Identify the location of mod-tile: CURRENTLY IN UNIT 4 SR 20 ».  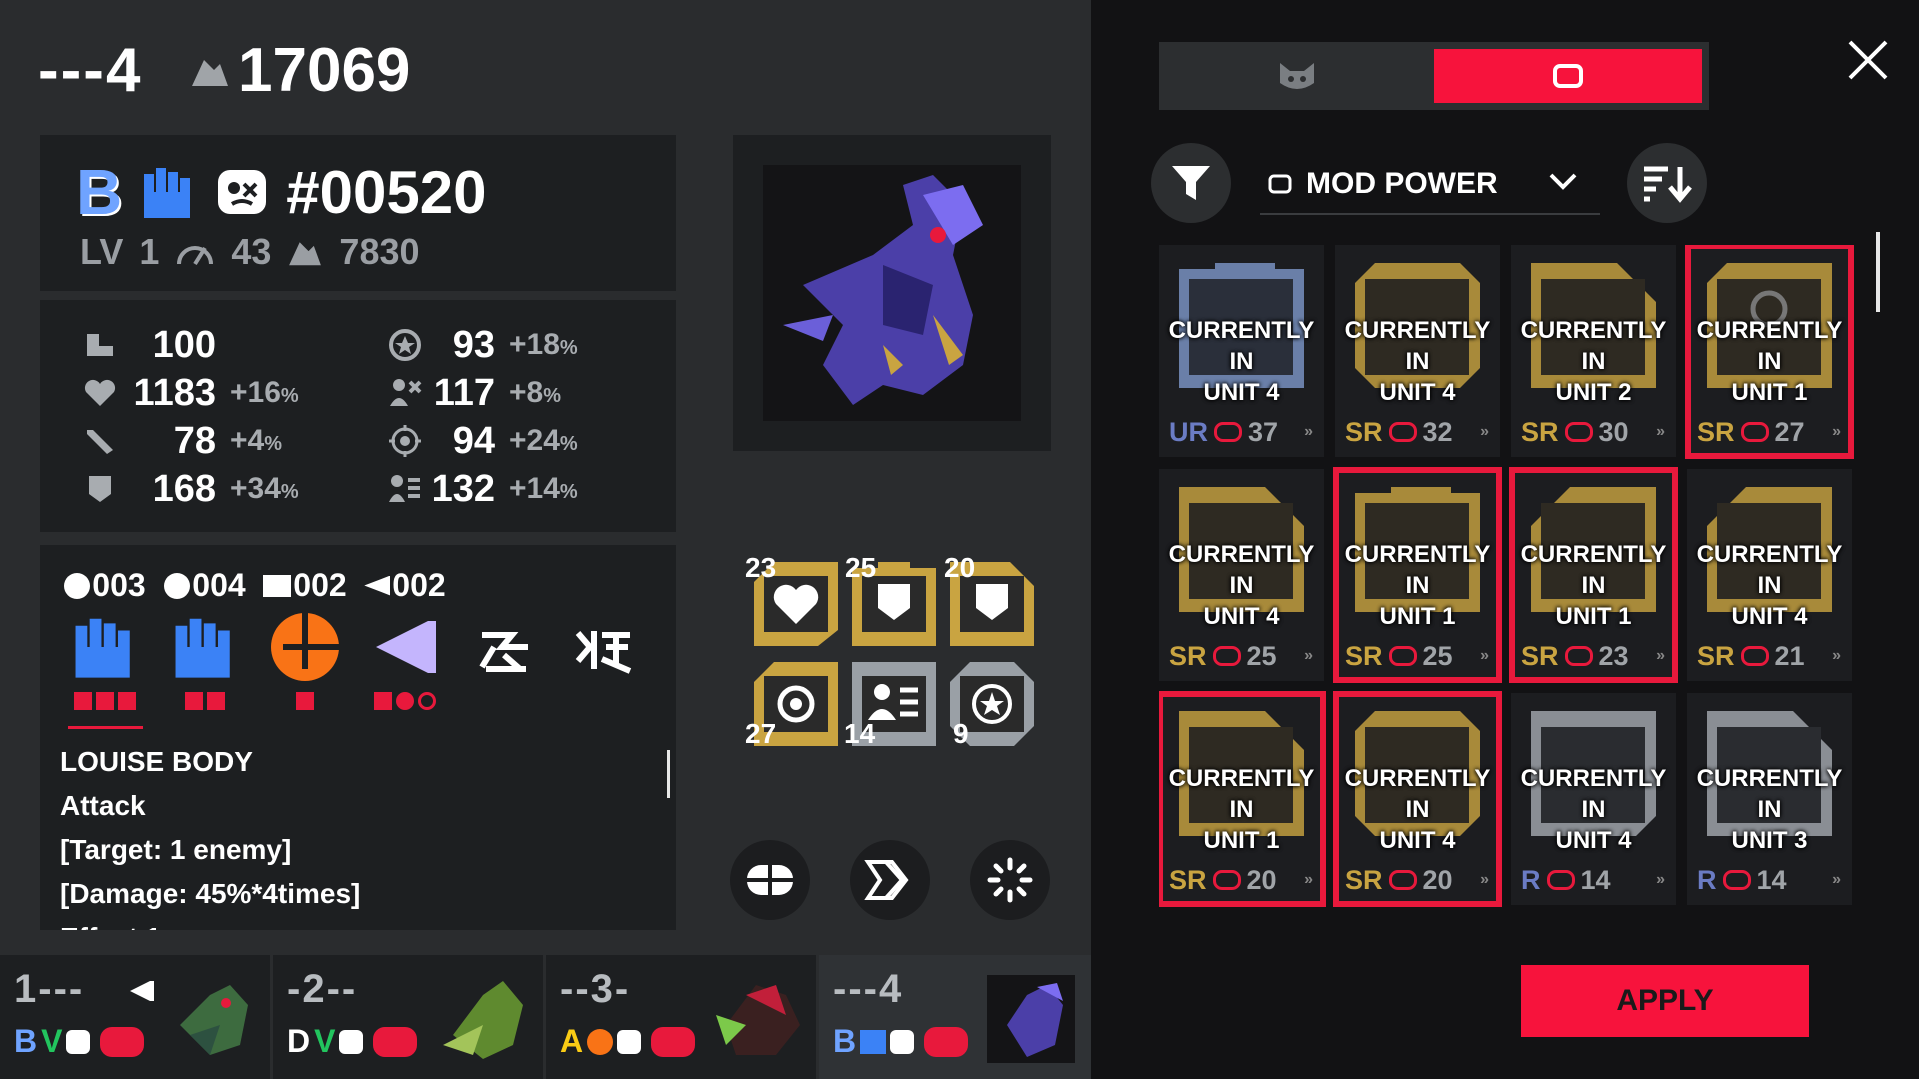
(1417, 799).